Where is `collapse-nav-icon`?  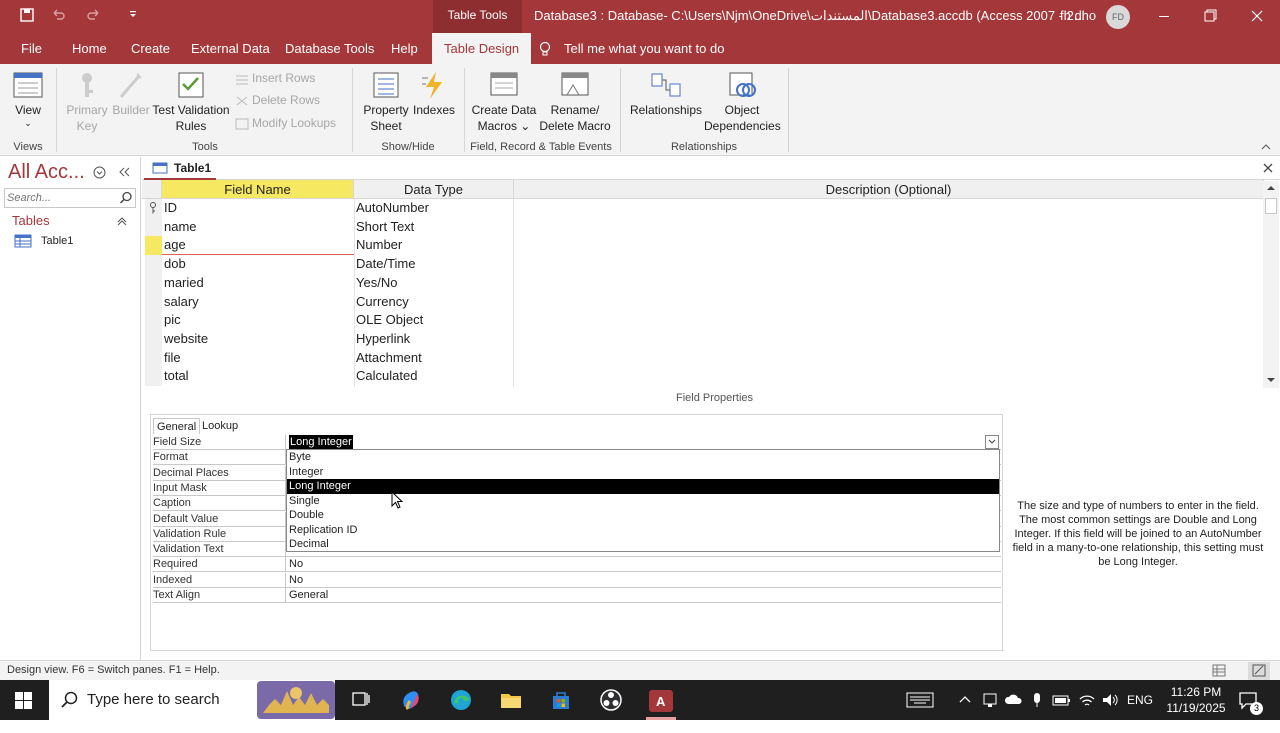
collapse-nav-icon is located at coordinates (124, 172).